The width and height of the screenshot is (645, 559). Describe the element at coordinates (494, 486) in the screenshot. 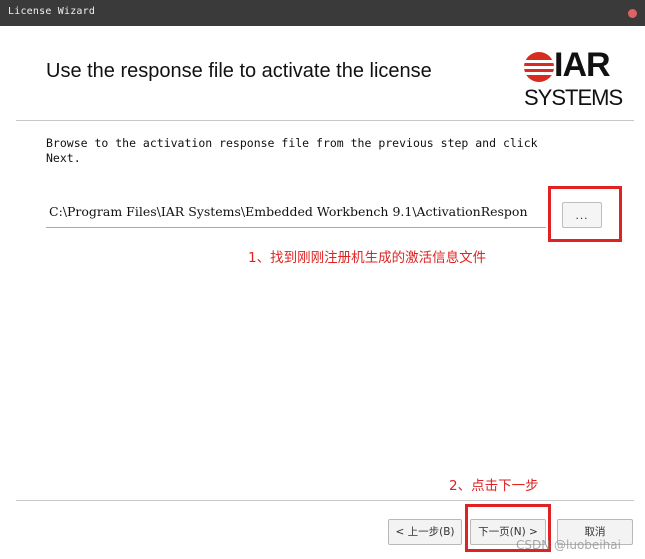

I see `annotation-step2: 2、点击下一步` at that location.